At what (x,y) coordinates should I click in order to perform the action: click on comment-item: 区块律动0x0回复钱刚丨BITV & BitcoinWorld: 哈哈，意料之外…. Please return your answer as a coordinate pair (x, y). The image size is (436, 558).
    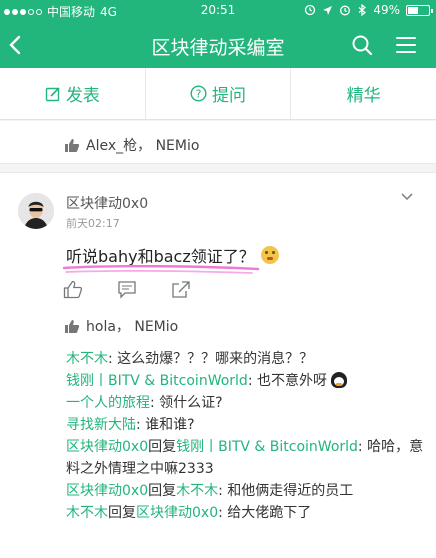
    Looking at the image, I should click on (246, 458).